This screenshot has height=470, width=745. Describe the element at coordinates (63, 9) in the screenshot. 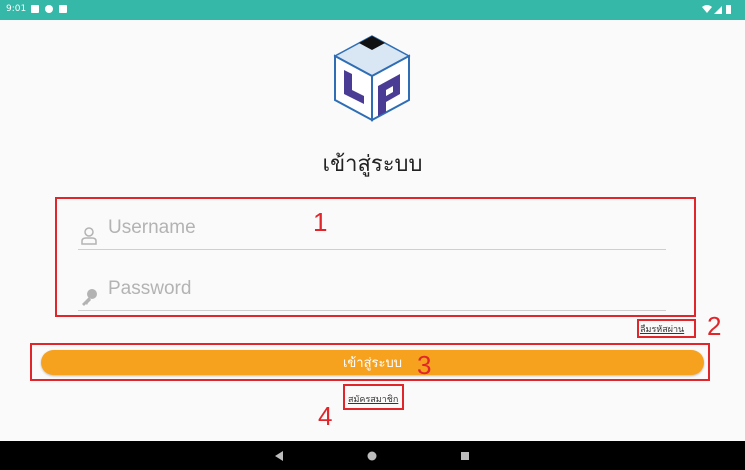

I see `sd-card-icon` at that location.